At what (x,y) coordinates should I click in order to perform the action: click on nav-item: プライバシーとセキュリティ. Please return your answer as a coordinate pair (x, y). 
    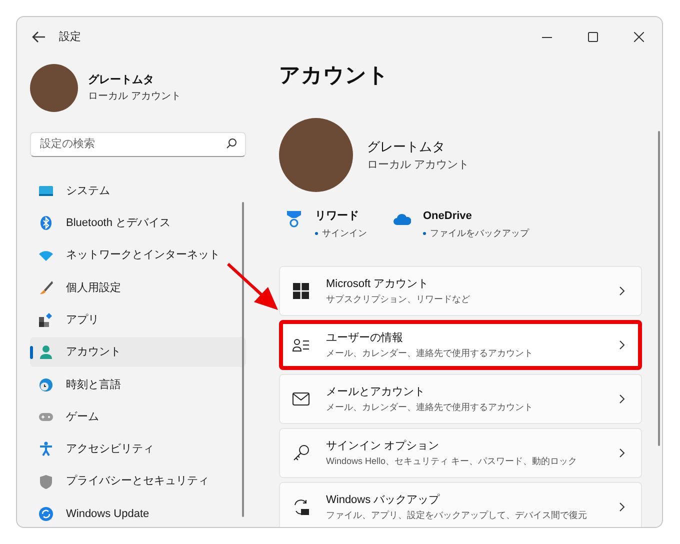
    Looking at the image, I should click on (138, 481).